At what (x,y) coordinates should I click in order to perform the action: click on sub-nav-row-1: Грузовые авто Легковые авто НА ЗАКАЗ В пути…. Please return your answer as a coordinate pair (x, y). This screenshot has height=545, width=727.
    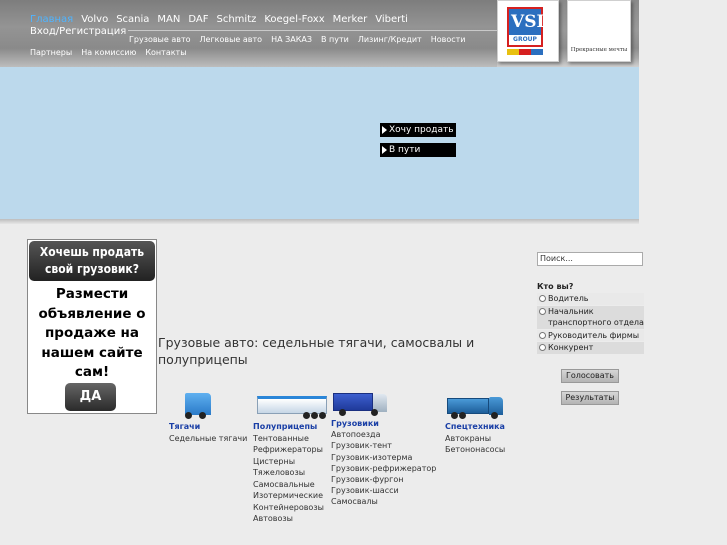
    Looking at the image, I should click on (302, 39).